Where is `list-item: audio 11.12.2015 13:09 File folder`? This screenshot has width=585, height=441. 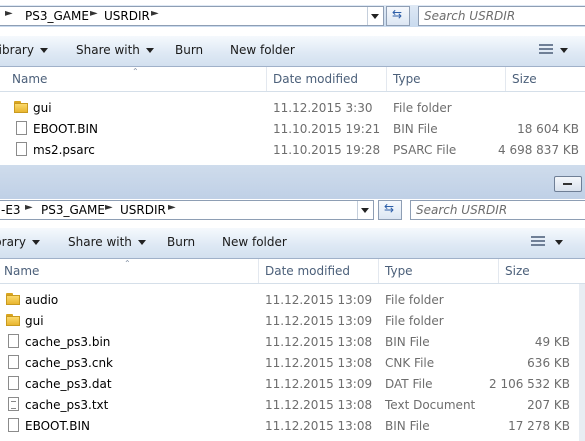
list-item: audio 11.12.2015 13:09 File folder is located at coordinates (289, 300).